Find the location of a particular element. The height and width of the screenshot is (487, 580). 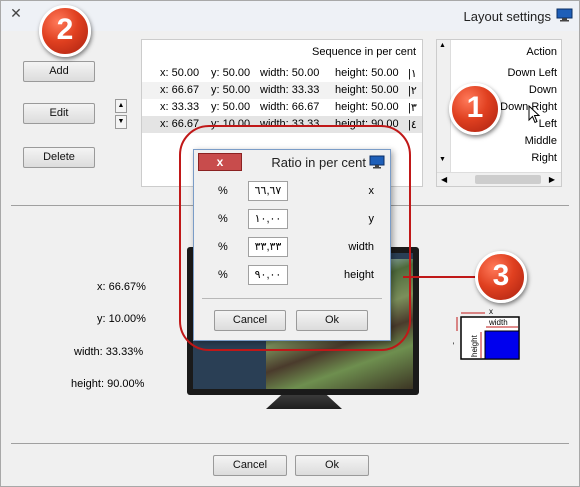

diagram-width-label: width is located at coordinates (498, 322).